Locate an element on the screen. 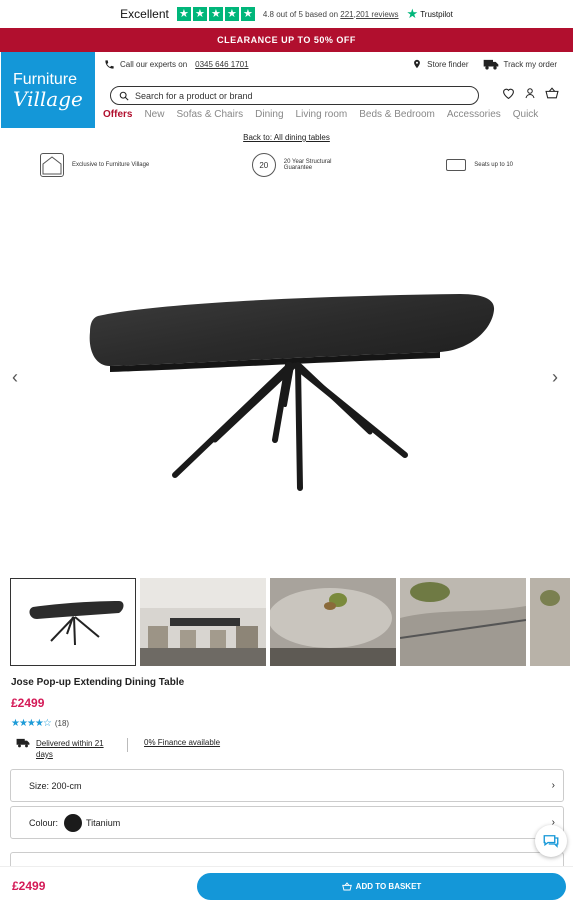  review-count: (18) is located at coordinates (62, 723).